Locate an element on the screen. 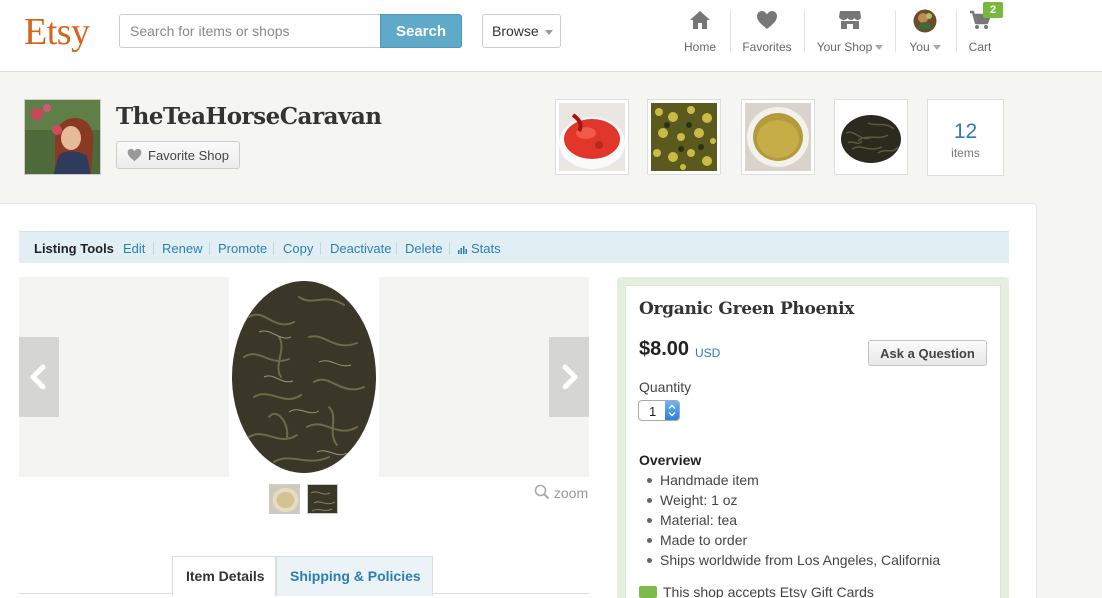 This screenshot has width=1102, height=598. favorite-shop-button: Favorite Shop is located at coordinates (178, 155).